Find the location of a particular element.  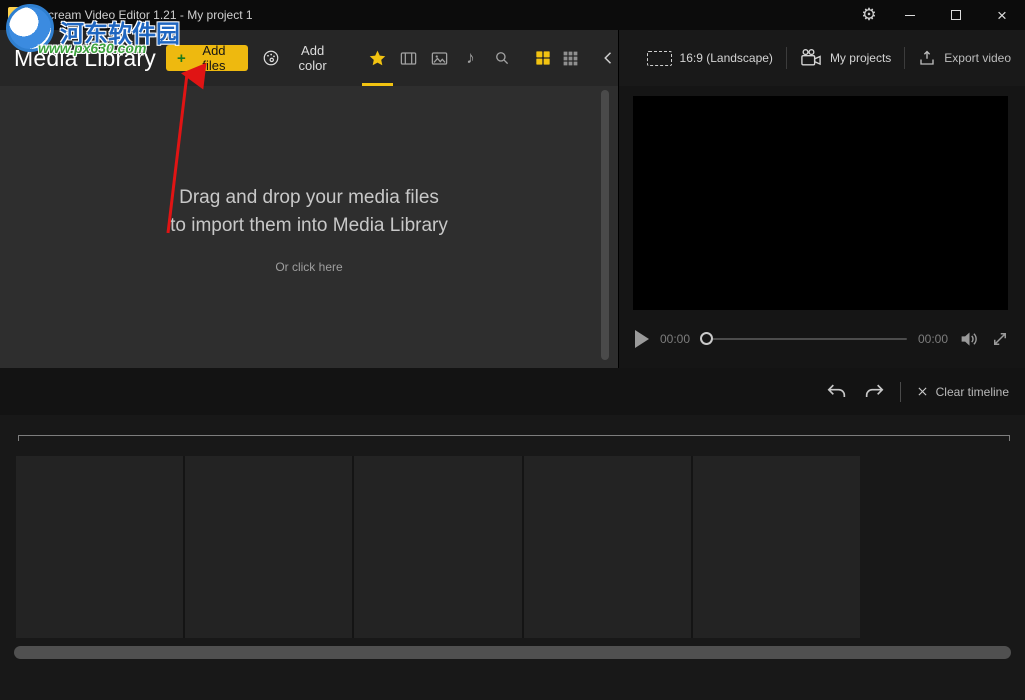

star-icon is located at coordinates (377, 58).